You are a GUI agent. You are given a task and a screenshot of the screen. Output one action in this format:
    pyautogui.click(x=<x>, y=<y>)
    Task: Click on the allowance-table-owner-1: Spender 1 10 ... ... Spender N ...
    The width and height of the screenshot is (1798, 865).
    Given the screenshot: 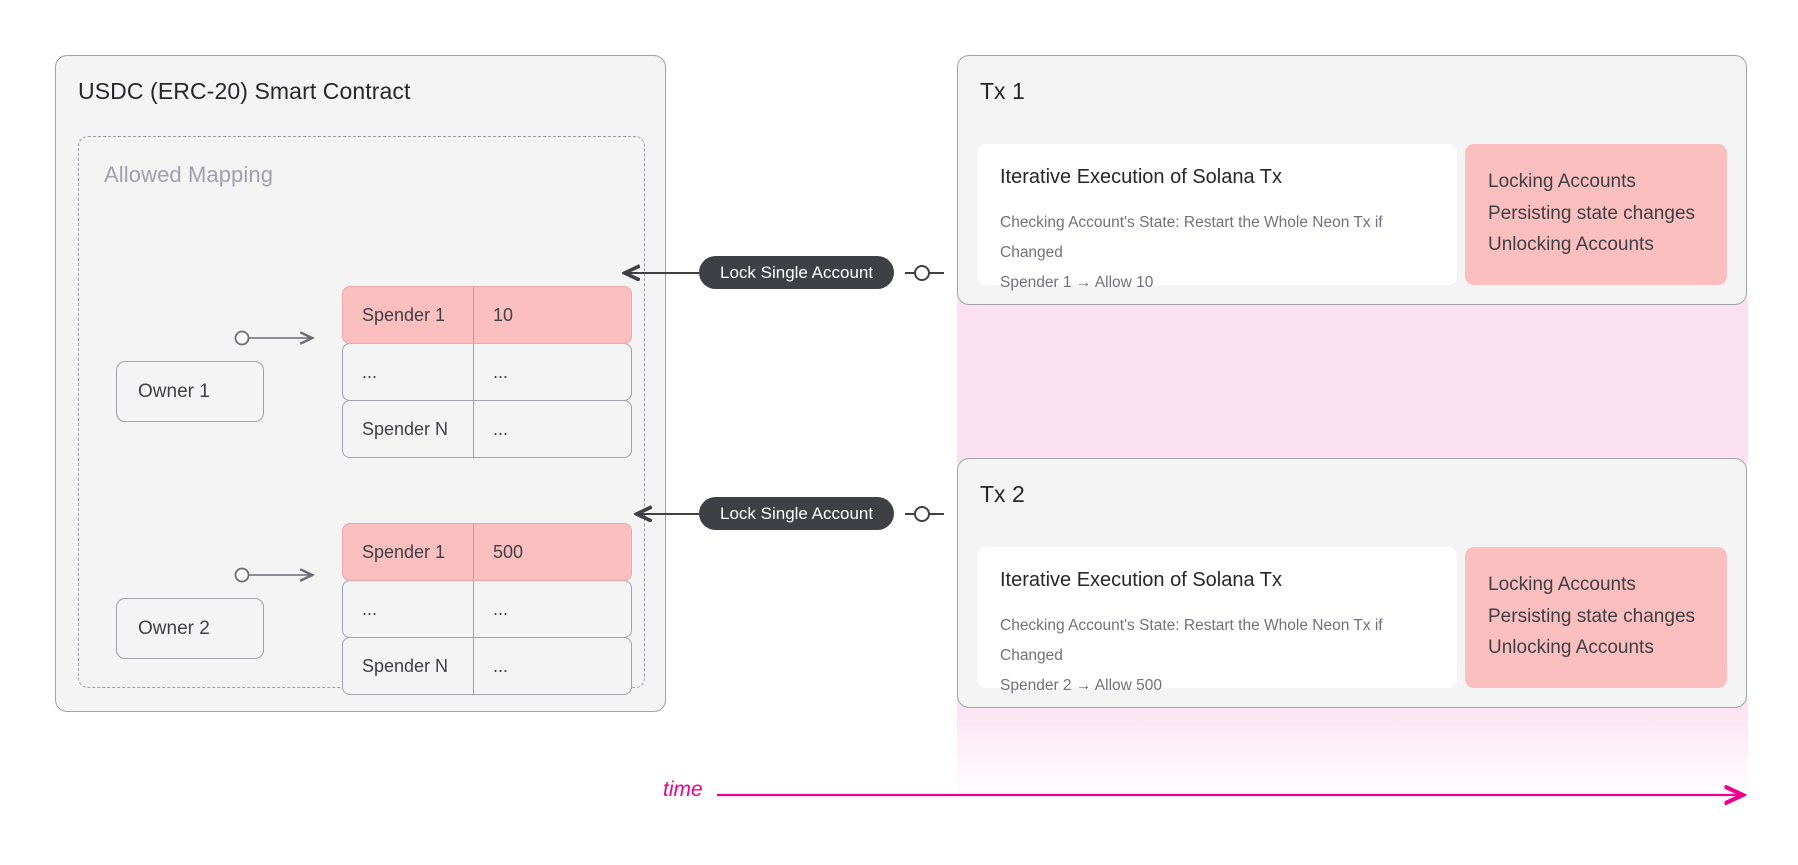 What is the action you would take?
    pyautogui.click(x=487, y=372)
    